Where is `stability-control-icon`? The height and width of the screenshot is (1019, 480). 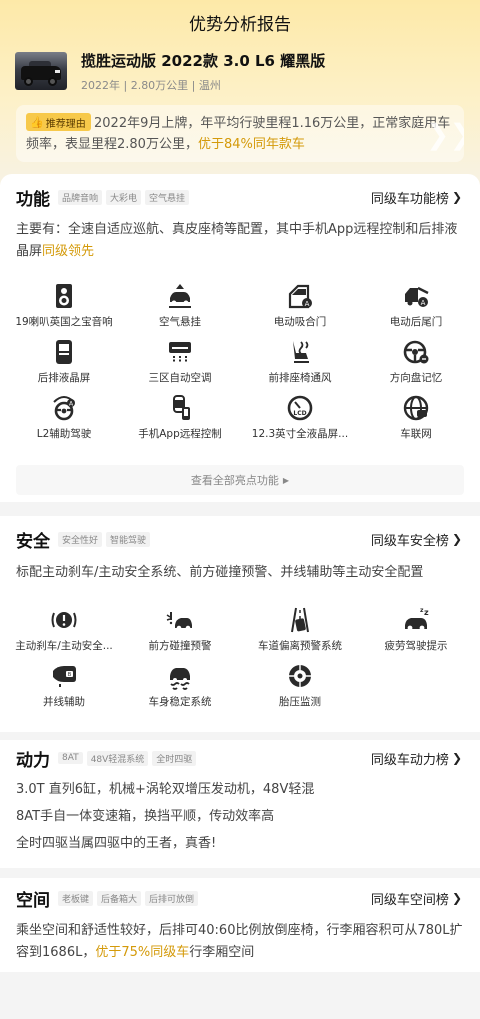
stability-control-icon is located at coordinates (180, 679).